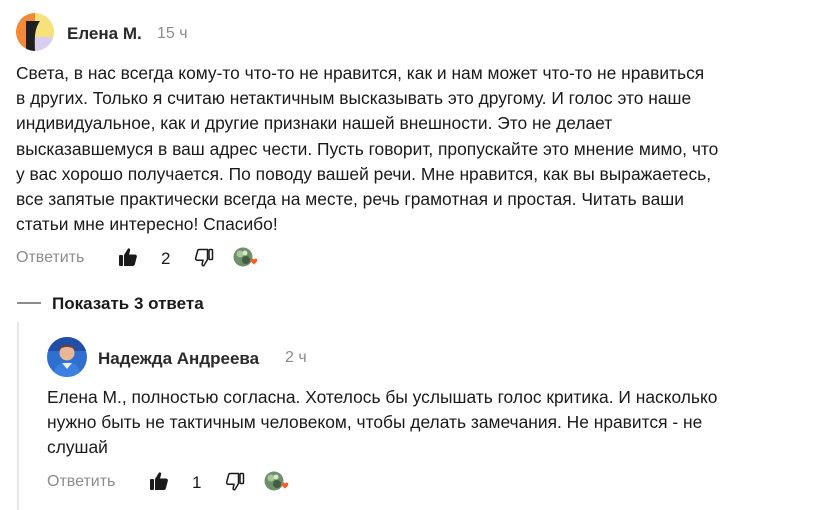 This screenshot has height=510, width=835. Describe the element at coordinates (178, 359) in the screenshot. I see `comment-author: Надежда Андреева` at that location.